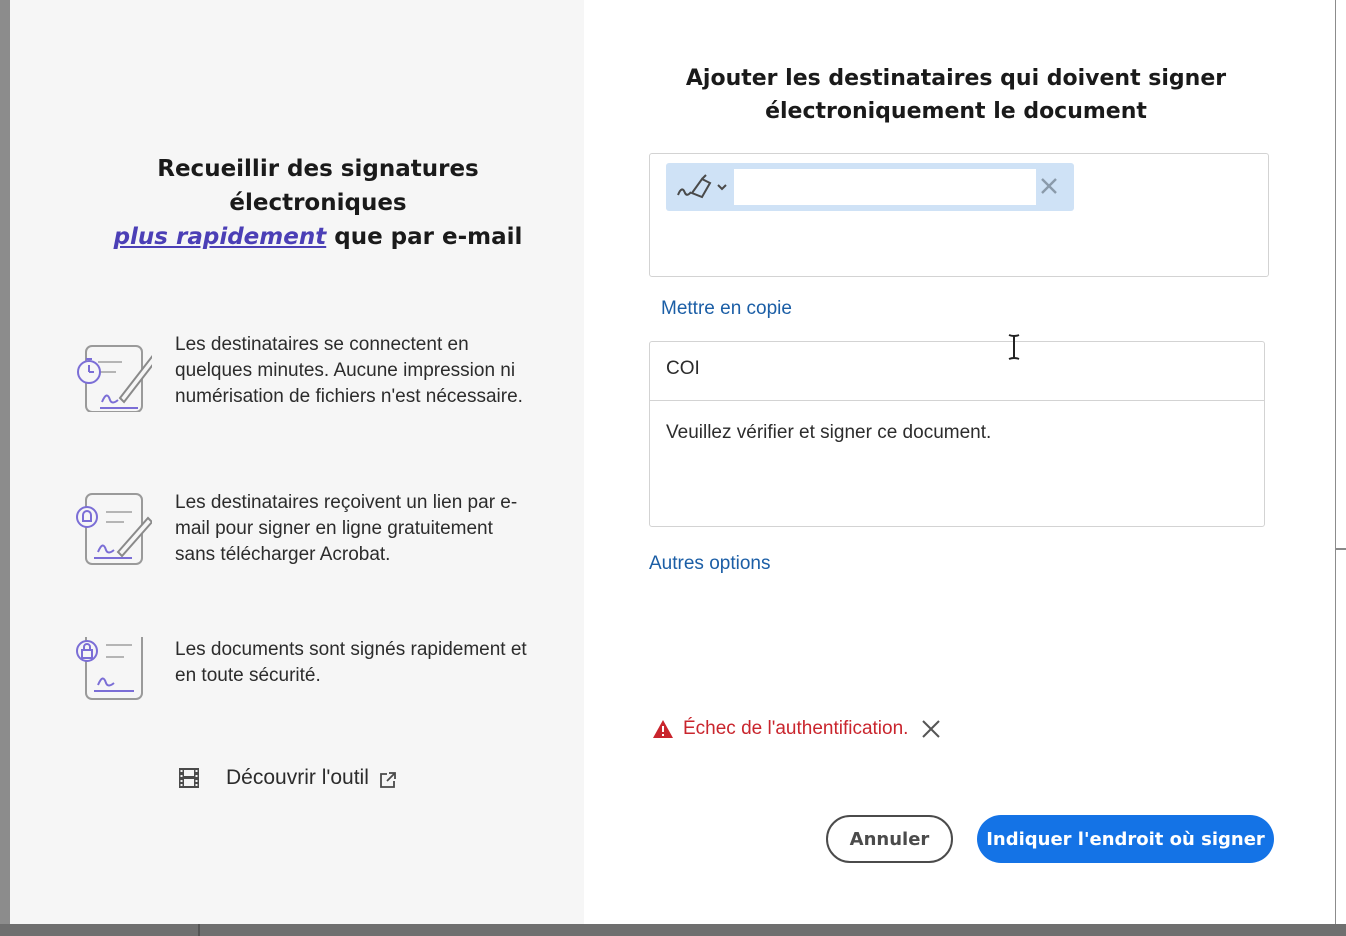  Describe the element at coordinates (709, 564) in the screenshot. I see `more-options-link: Autres options` at that location.